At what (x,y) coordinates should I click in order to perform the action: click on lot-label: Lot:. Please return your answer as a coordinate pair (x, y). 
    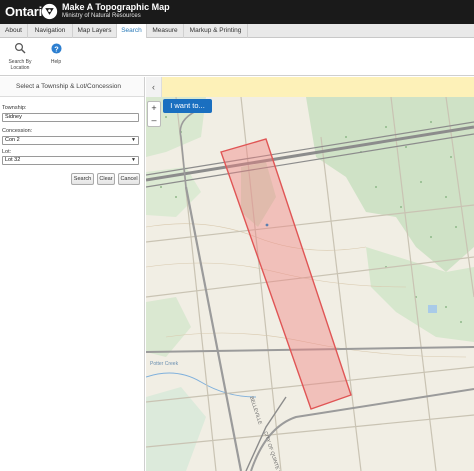
    Looking at the image, I should click on (7, 152).